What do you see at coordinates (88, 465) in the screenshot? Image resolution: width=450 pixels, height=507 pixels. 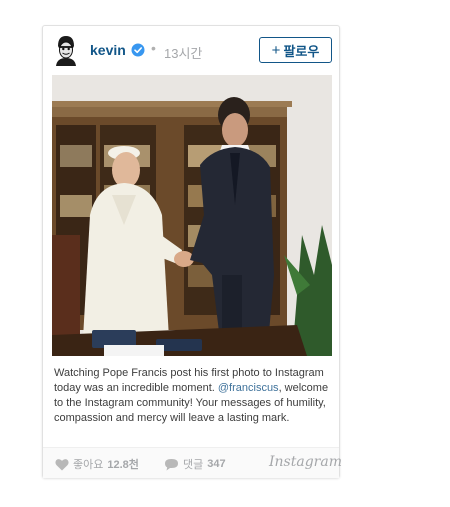 I see `like-label: 좋아요` at bounding box center [88, 465].